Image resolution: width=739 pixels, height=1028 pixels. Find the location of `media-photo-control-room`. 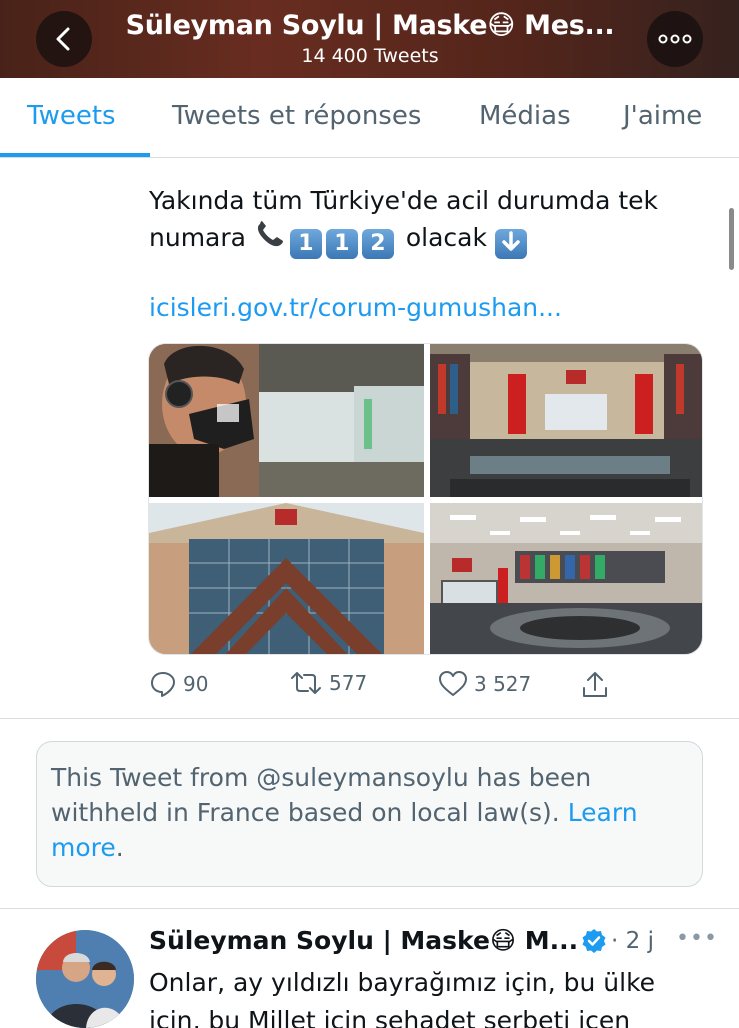

media-photo-control-room is located at coordinates (566, 578).